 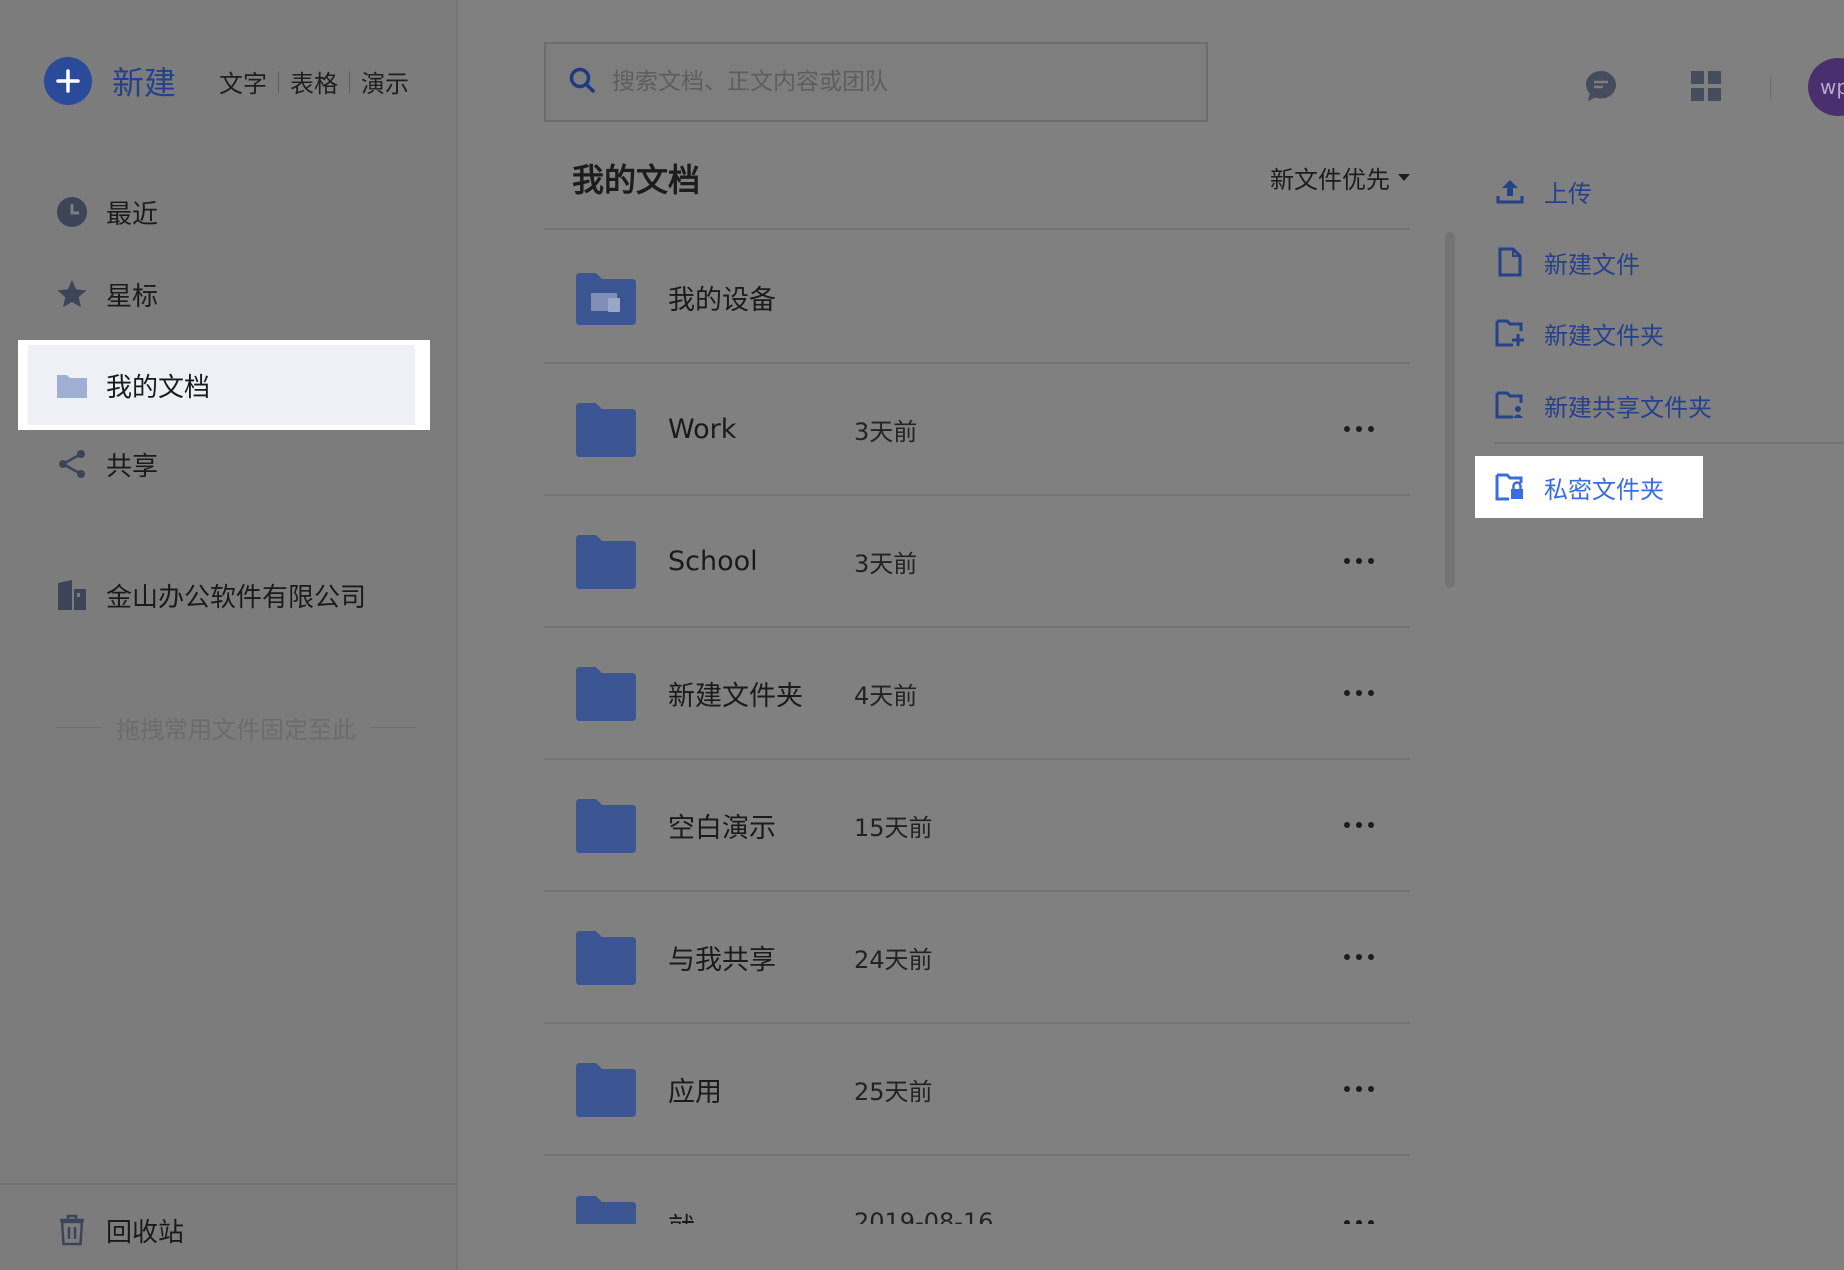 I want to click on sort-dropdown: 新文件优先, so click(x=1340, y=177).